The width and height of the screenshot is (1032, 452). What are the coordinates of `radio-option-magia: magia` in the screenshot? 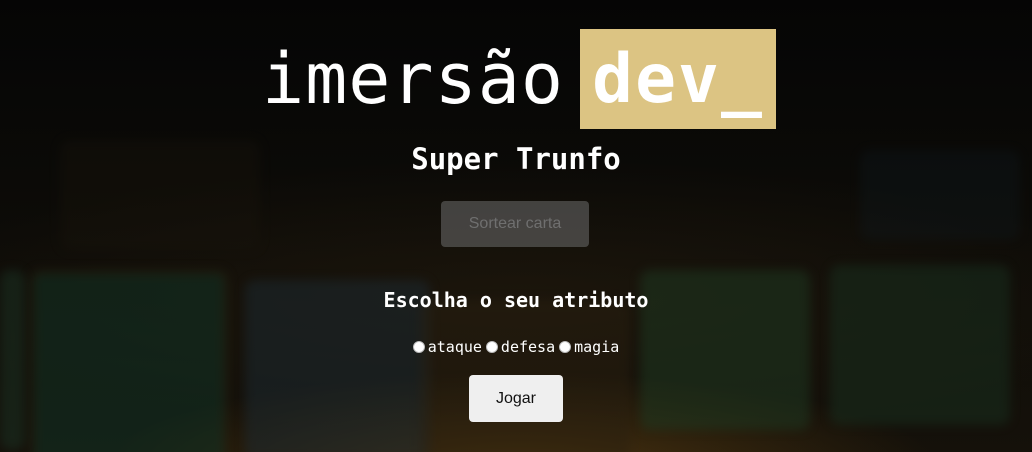 It's located at (589, 347).